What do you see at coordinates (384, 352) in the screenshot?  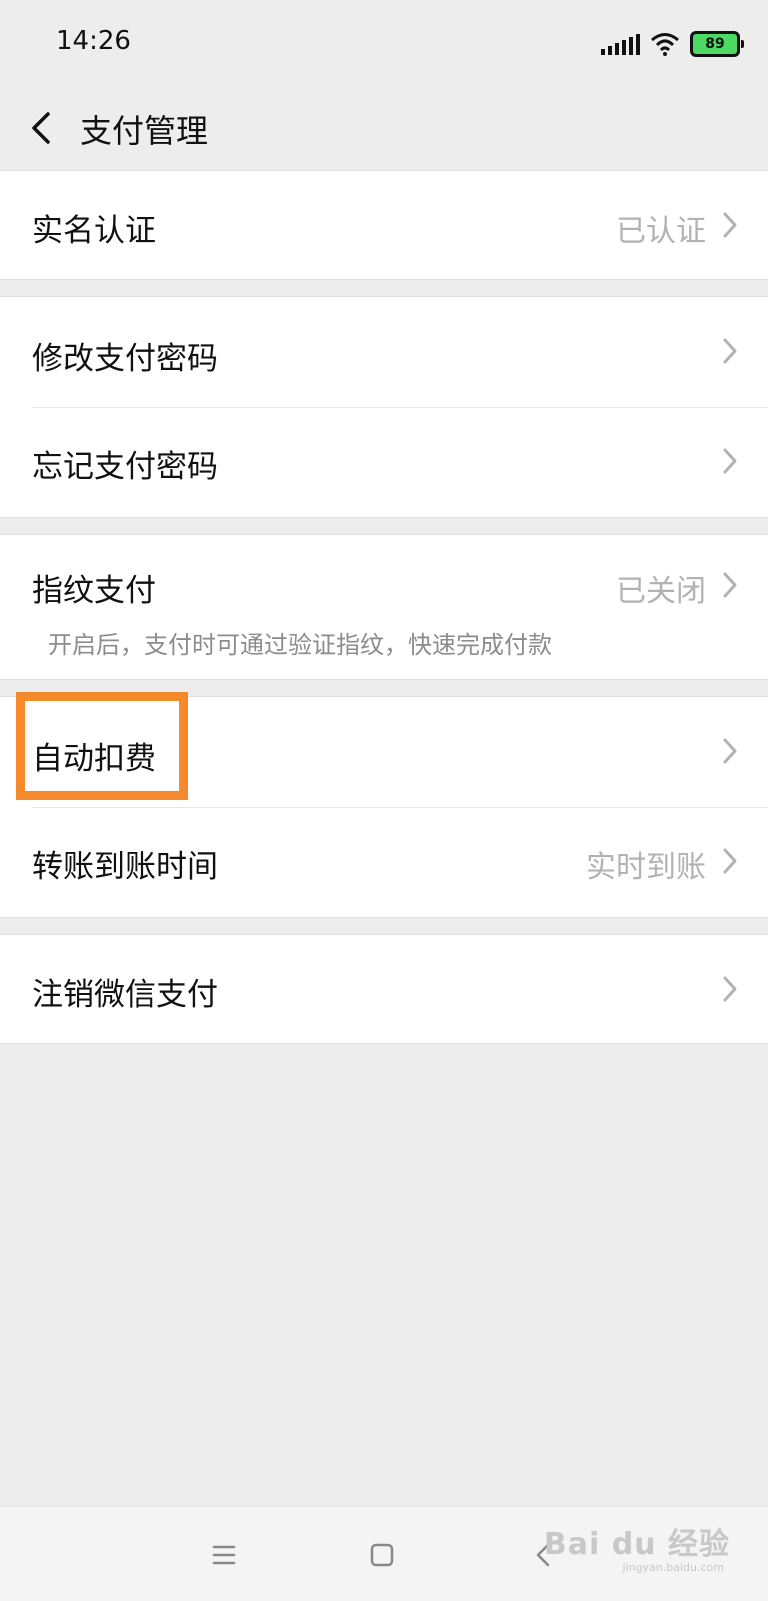 I see `row-change-password: 修改支付密码` at bounding box center [384, 352].